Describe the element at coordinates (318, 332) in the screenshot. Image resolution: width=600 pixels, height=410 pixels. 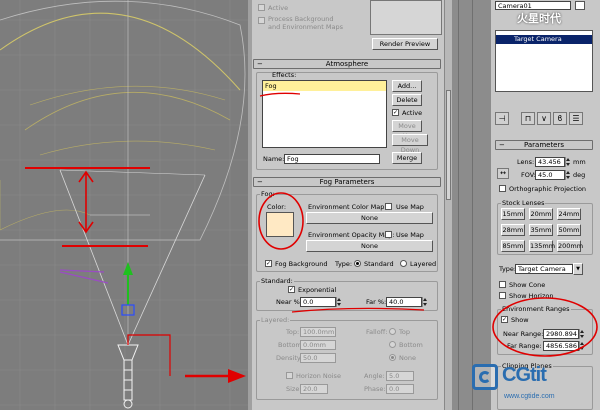
I see `top-field: 100.0mm` at that location.